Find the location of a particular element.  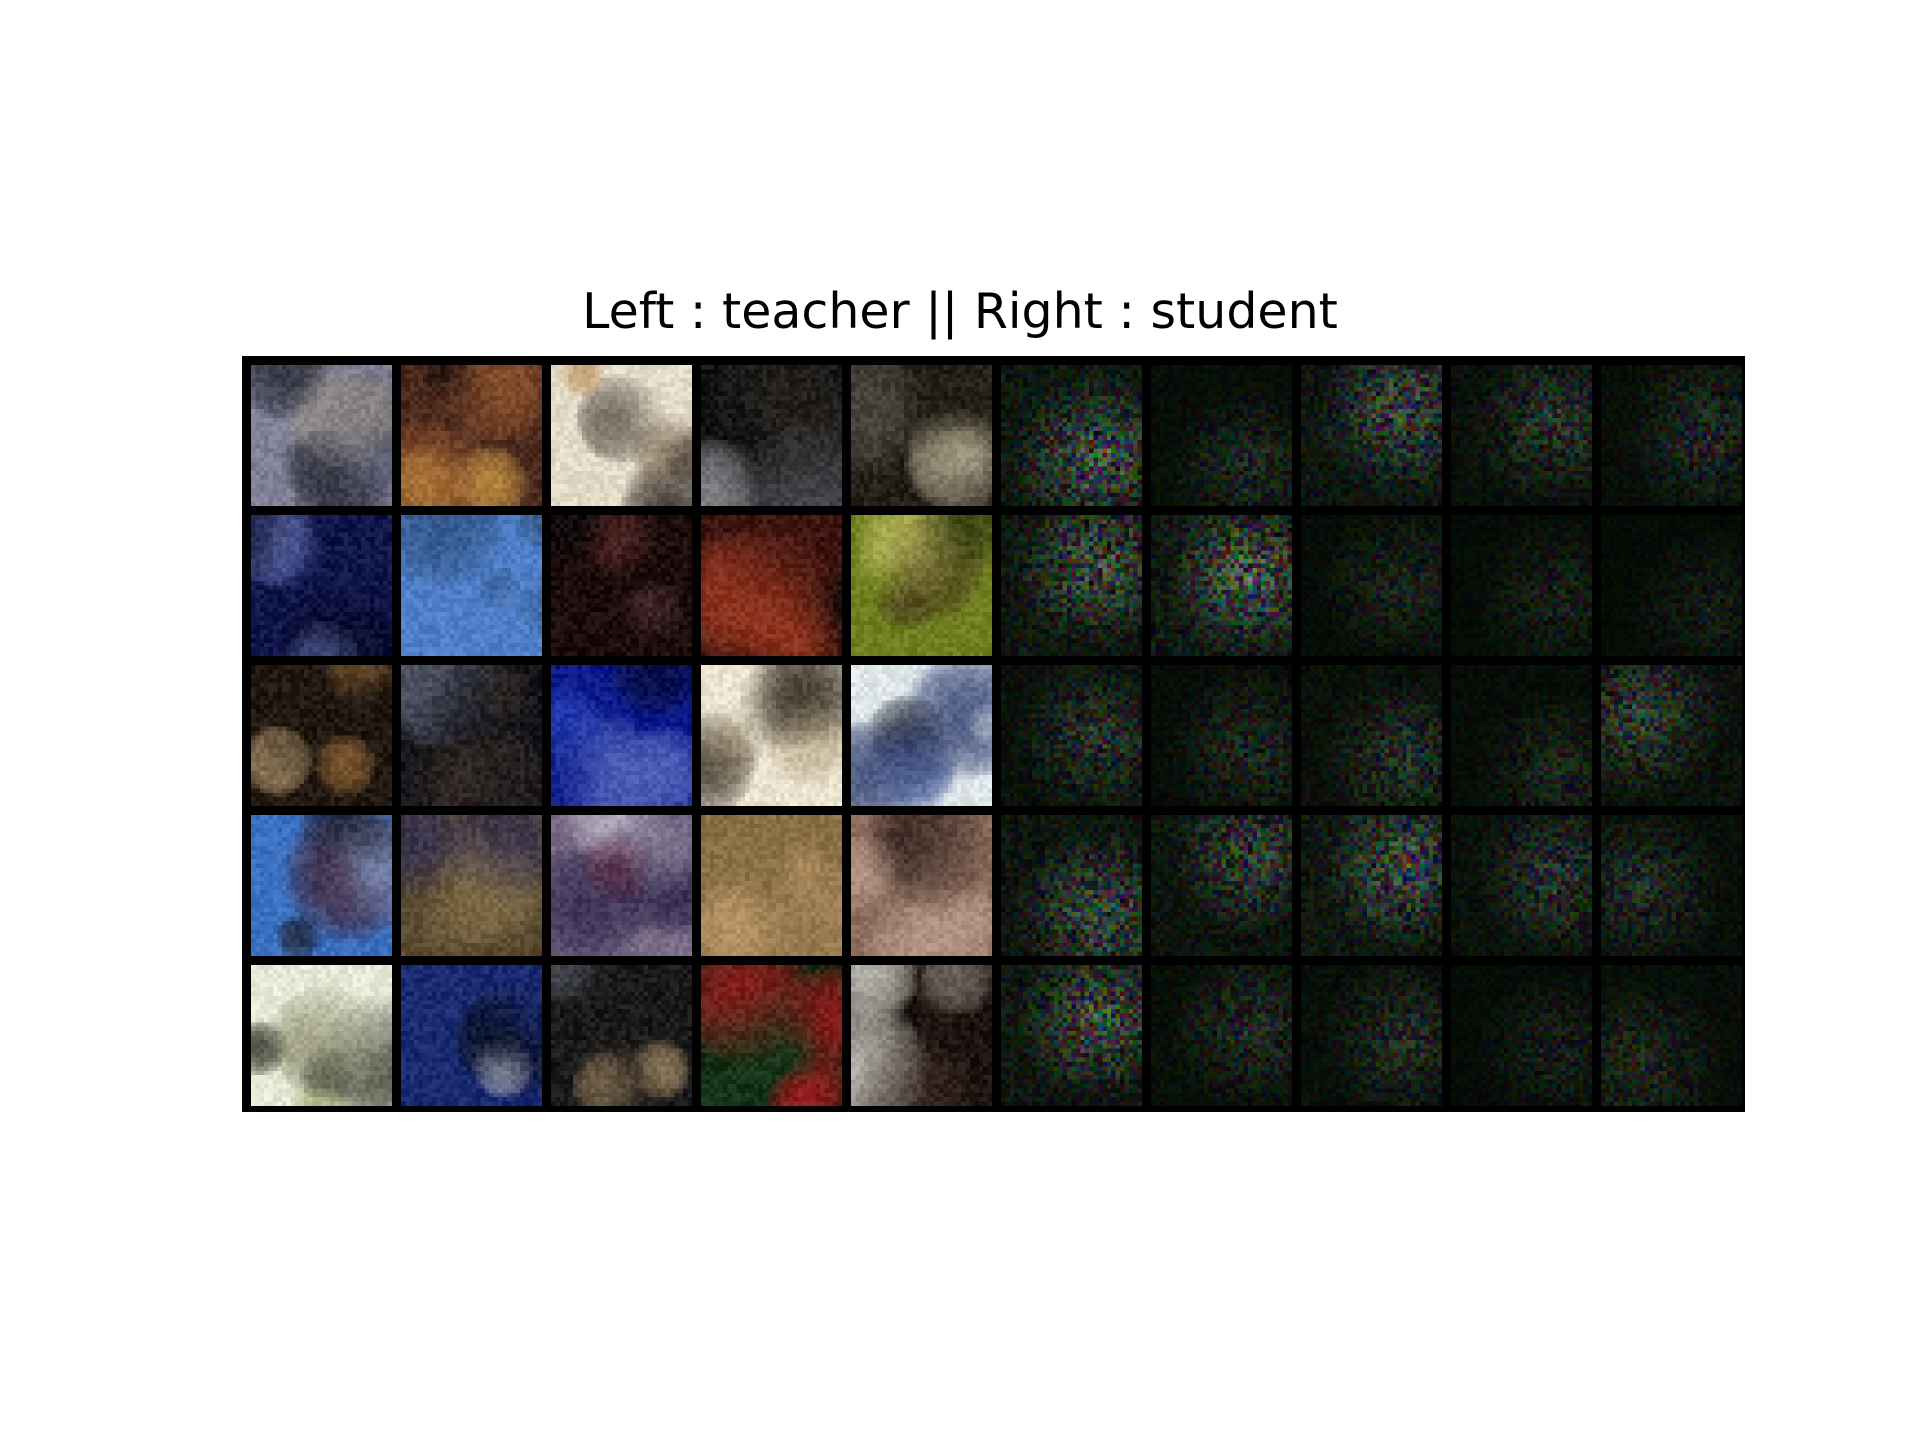

figure-title: Left : teacher || Right : student is located at coordinates (960, 311).